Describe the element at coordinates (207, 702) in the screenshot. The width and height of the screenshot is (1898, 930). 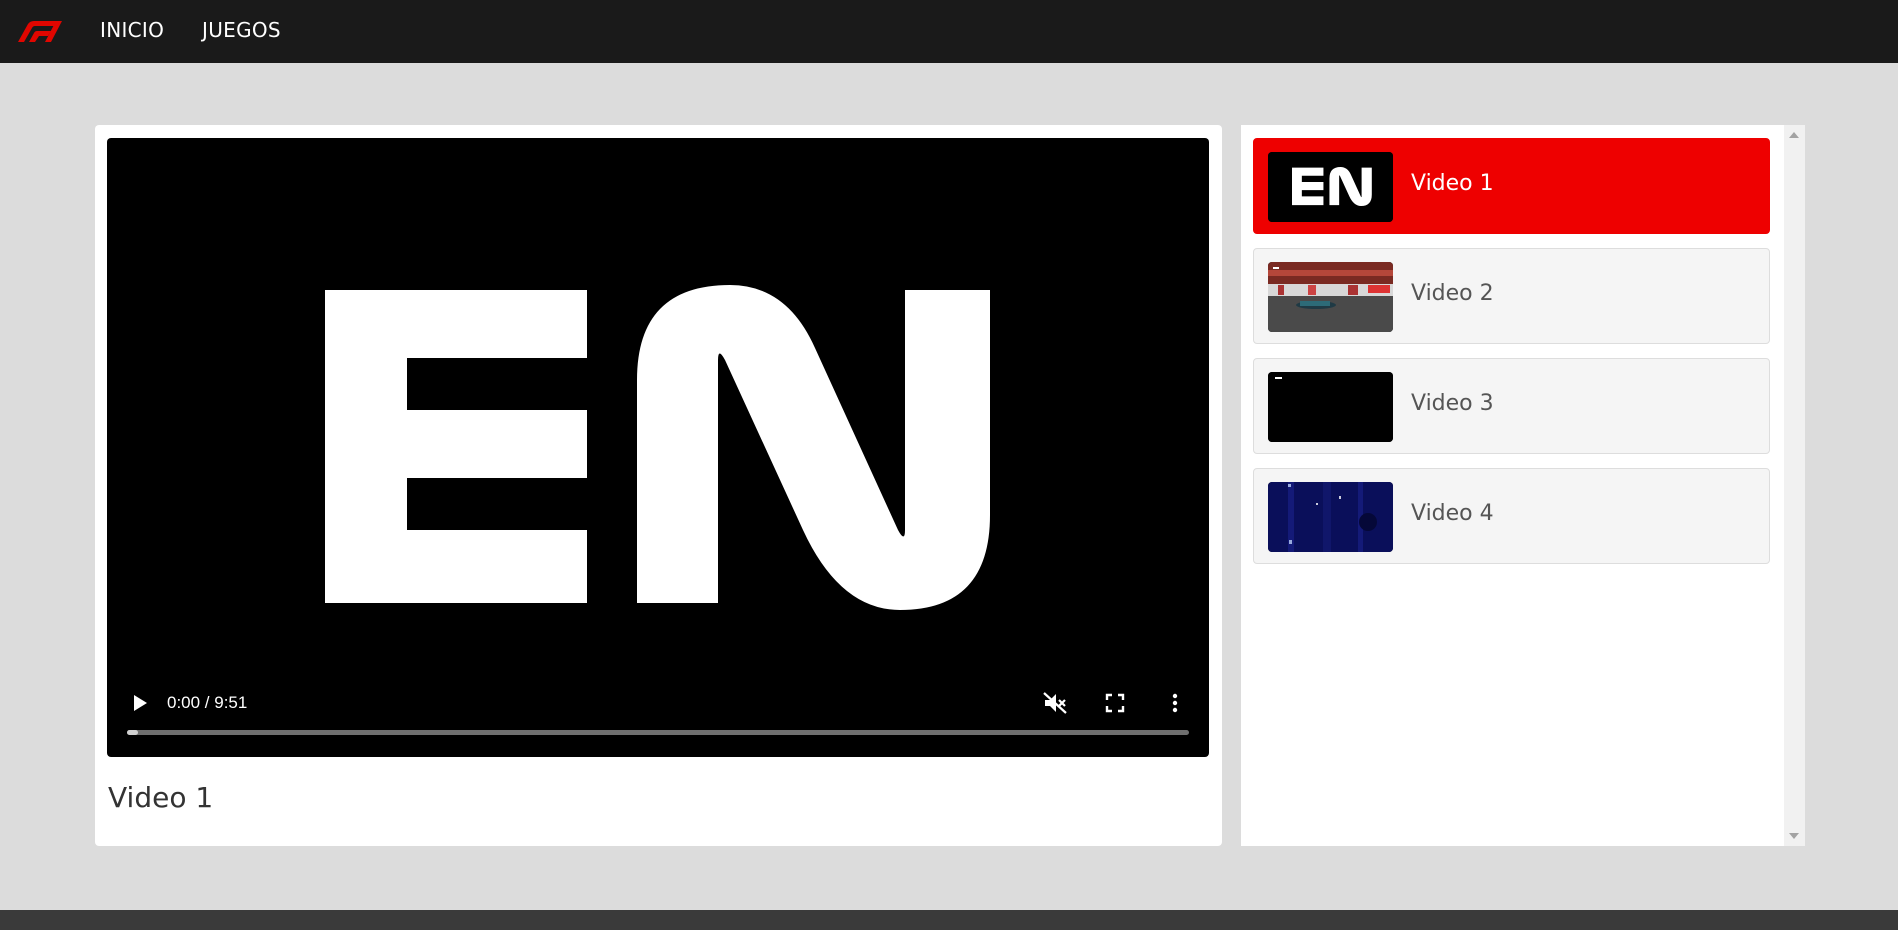
I see `time-display: 0:00 / 9:51` at that location.